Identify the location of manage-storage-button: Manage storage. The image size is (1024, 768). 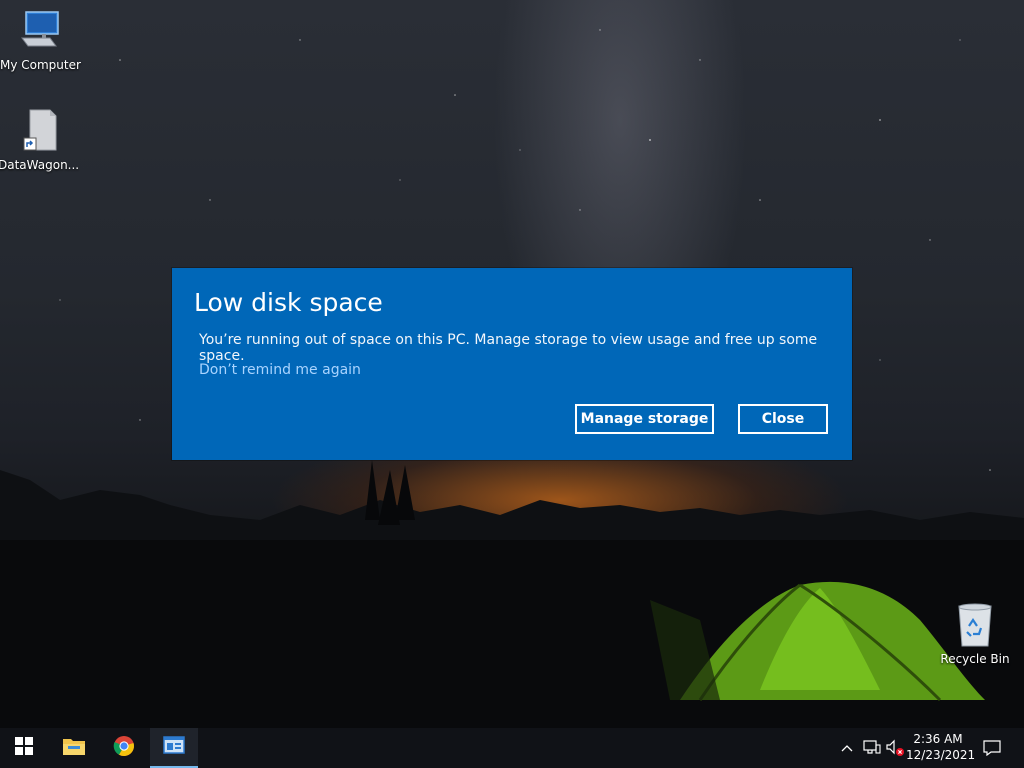
(644, 419).